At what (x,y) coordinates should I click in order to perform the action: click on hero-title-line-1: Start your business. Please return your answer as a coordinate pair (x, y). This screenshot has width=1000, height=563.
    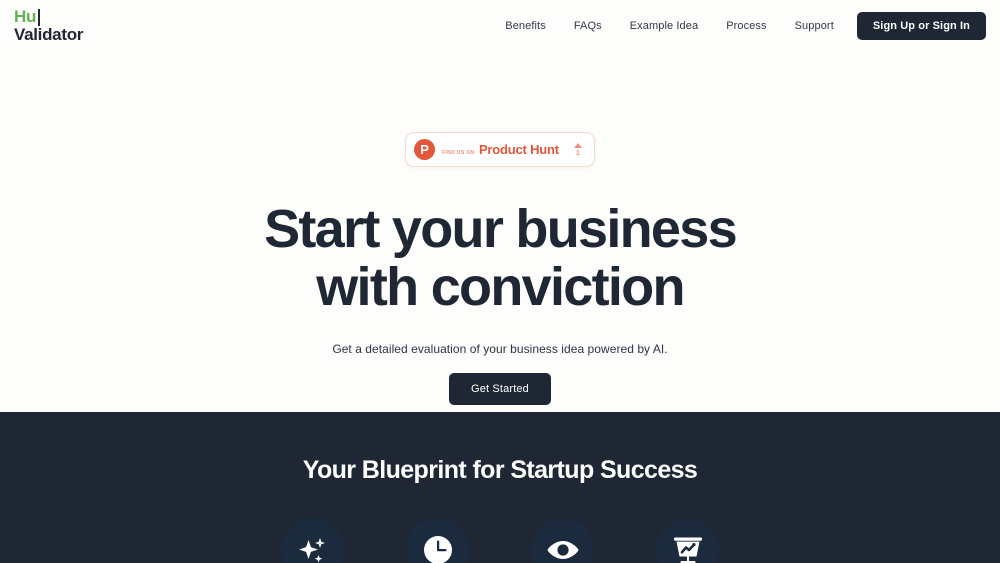
    Looking at the image, I should click on (501, 229).